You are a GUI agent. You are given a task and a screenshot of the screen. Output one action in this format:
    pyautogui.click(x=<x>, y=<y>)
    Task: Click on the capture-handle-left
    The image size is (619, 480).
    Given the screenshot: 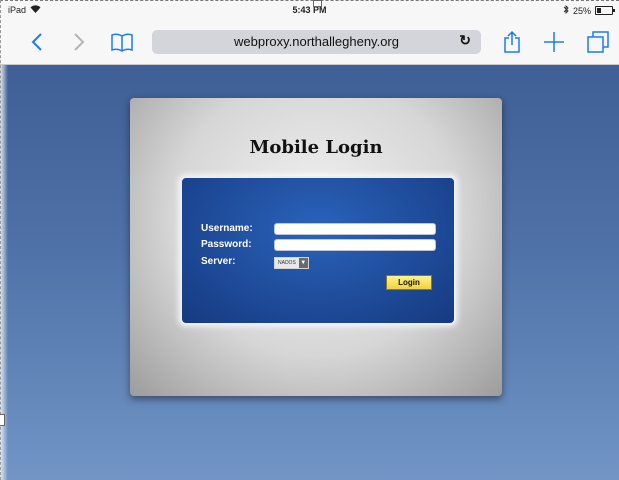 What is the action you would take?
    pyautogui.click(x=2, y=420)
    